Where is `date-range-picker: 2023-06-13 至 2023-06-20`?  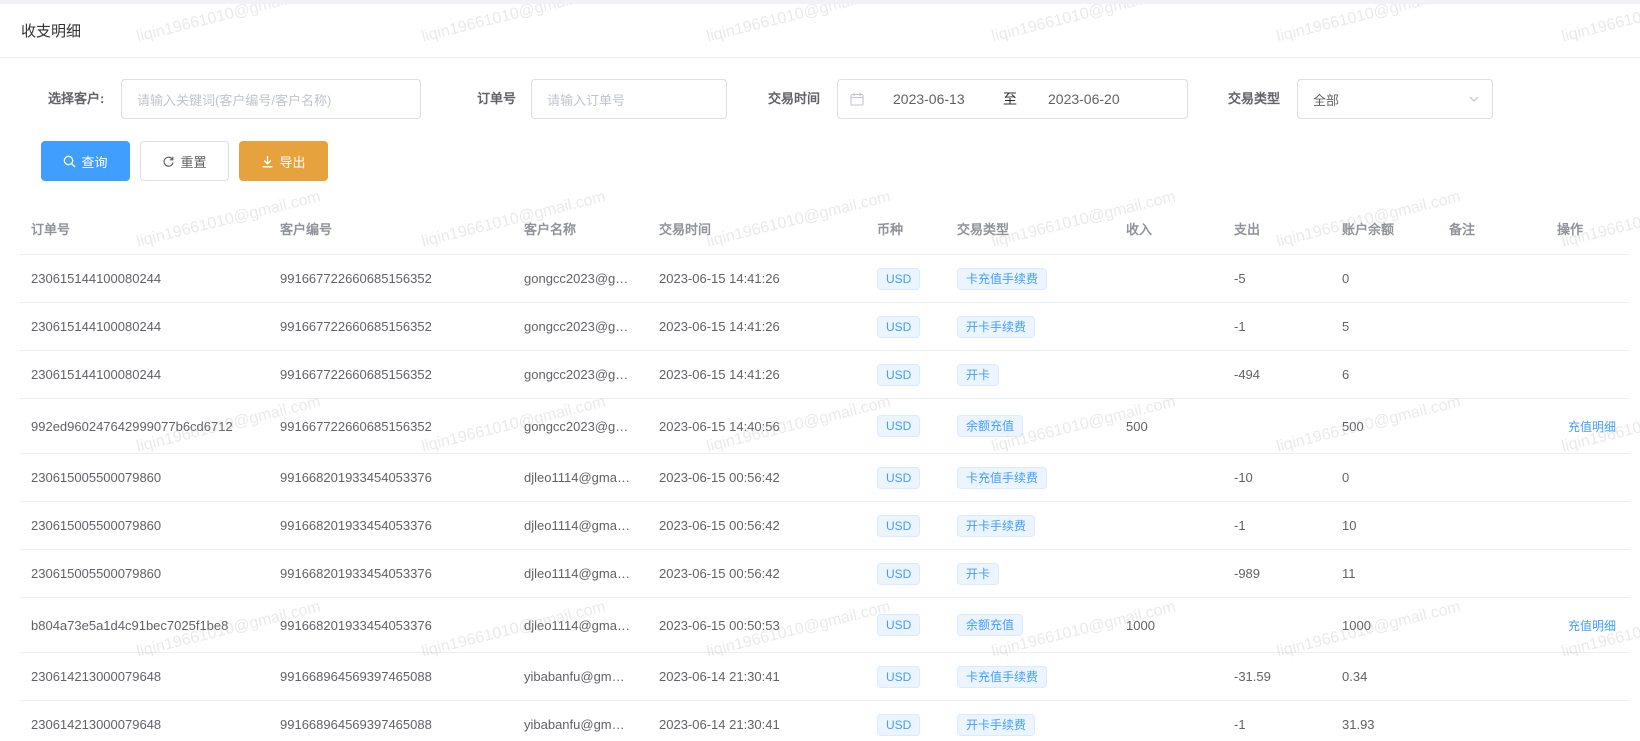 date-range-picker: 2023-06-13 至 2023-06-20 is located at coordinates (1012, 99).